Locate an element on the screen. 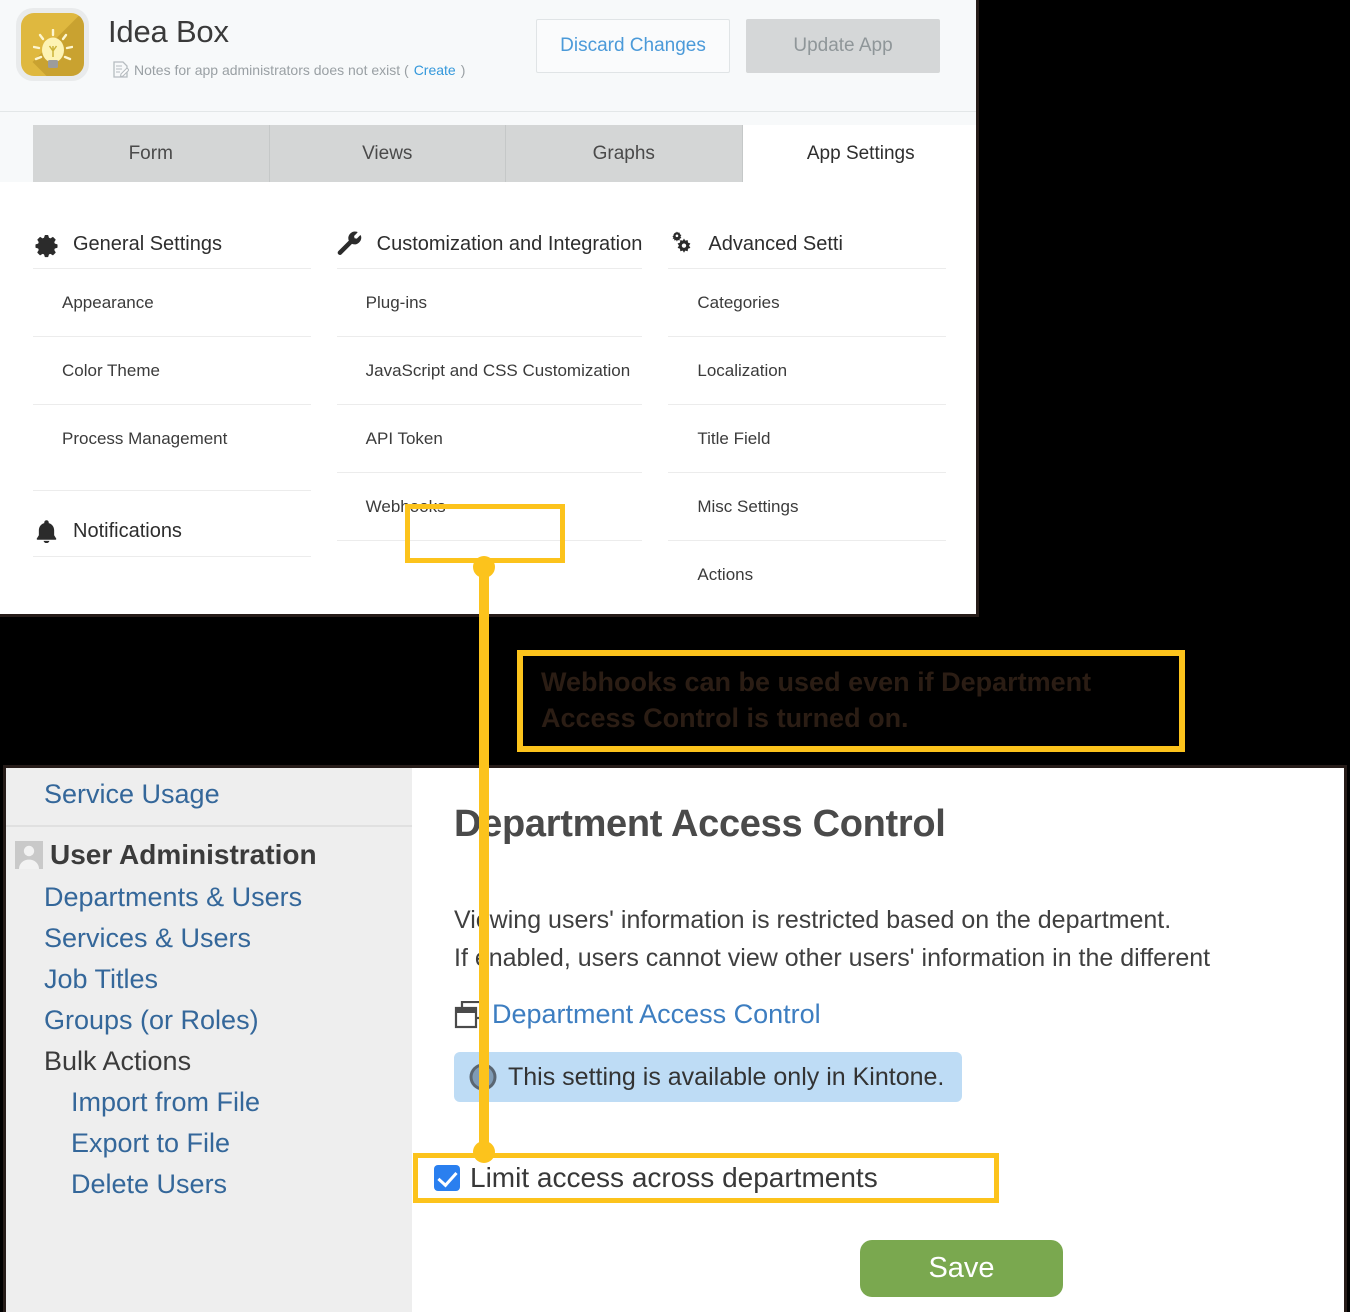 This screenshot has height=1312, width=1350. sidebar-item-delete-users: Delete Users is located at coordinates (209, 1184).